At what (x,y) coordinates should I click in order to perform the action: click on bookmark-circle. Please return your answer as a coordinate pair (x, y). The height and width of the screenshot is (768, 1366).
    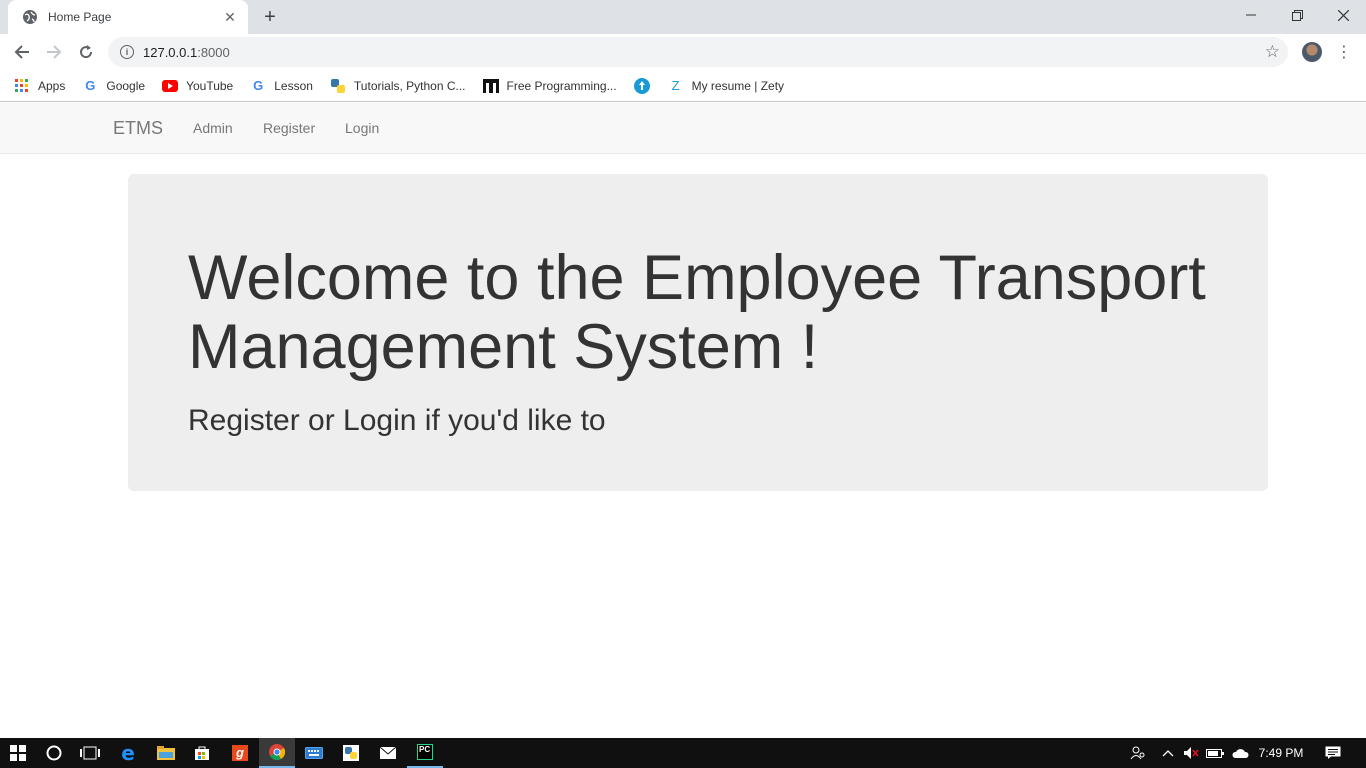
    Looking at the image, I should click on (645, 85).